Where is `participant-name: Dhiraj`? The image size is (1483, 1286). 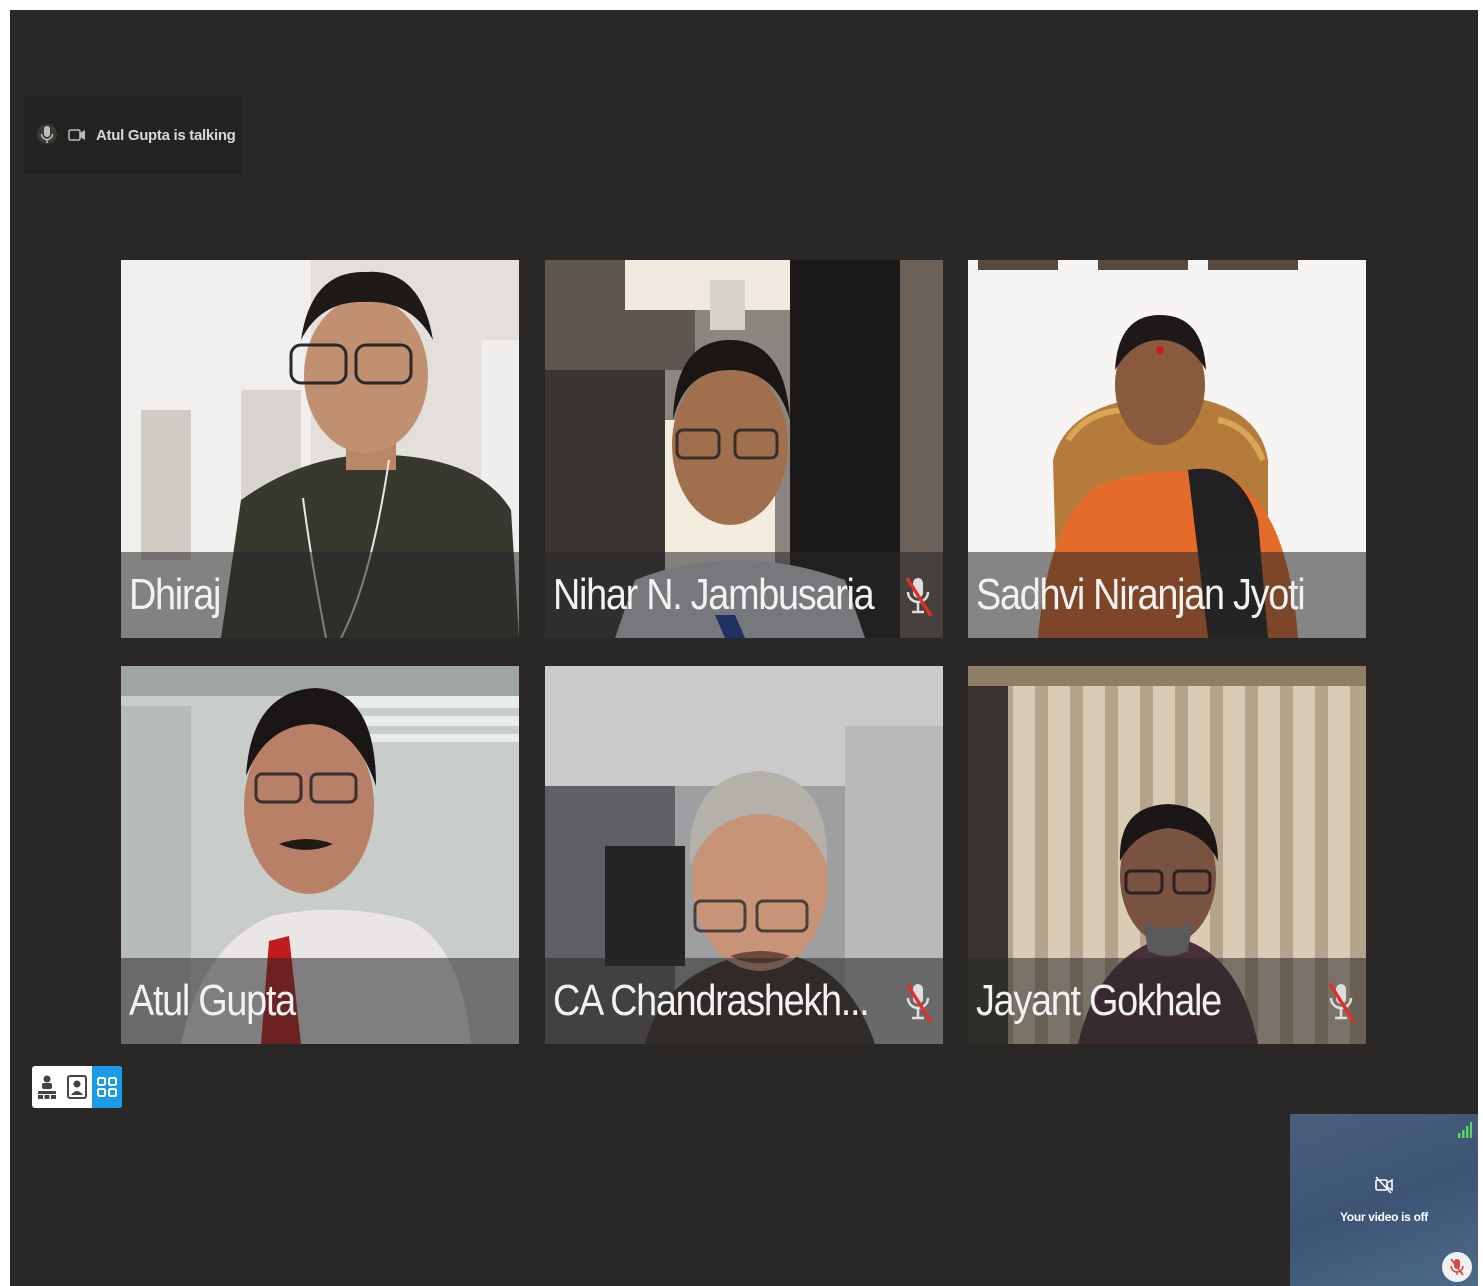
participant-name: Dhiraj is located at coordinates (175, 594).